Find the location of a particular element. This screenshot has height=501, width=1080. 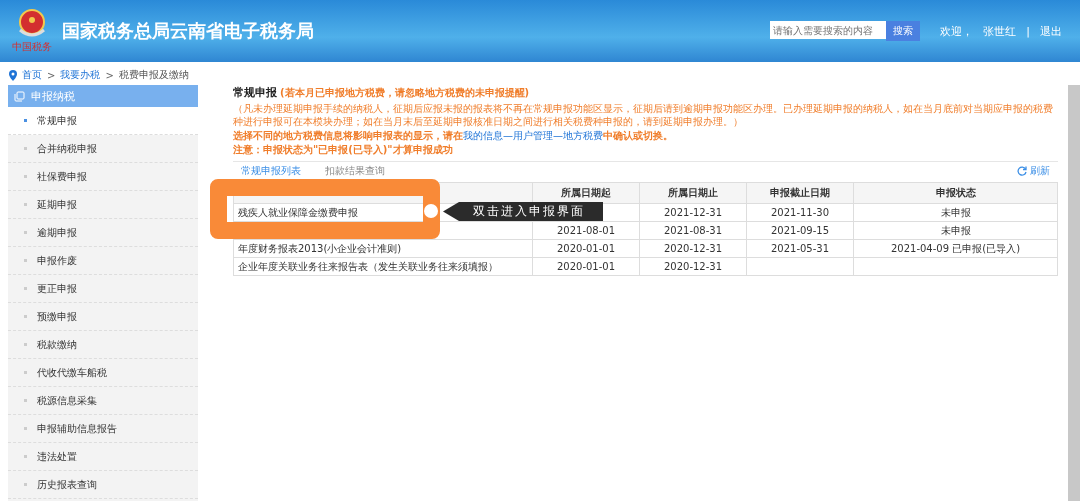

sidebar-item: 历史报表查询 is located at coordinates (103, 485).